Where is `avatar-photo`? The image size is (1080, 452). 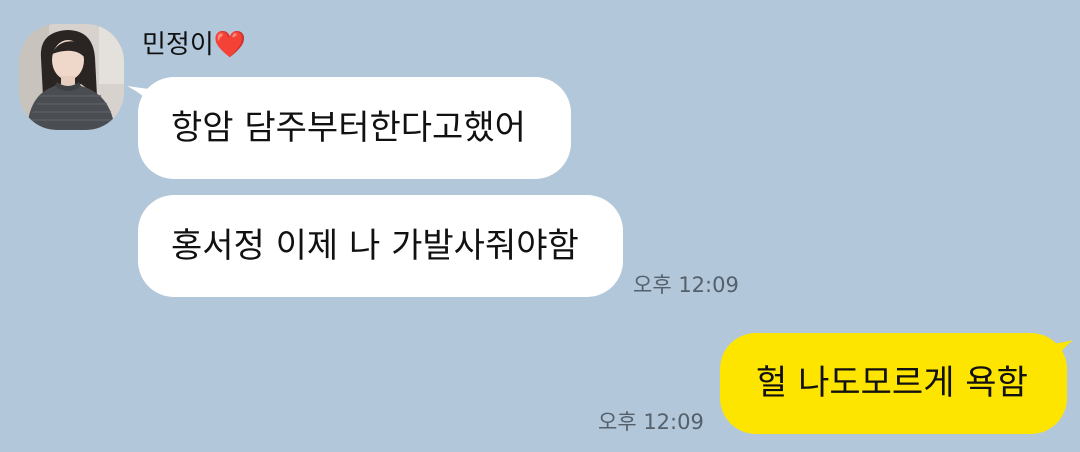 avatar-photo is located at coordinates (71, 77).